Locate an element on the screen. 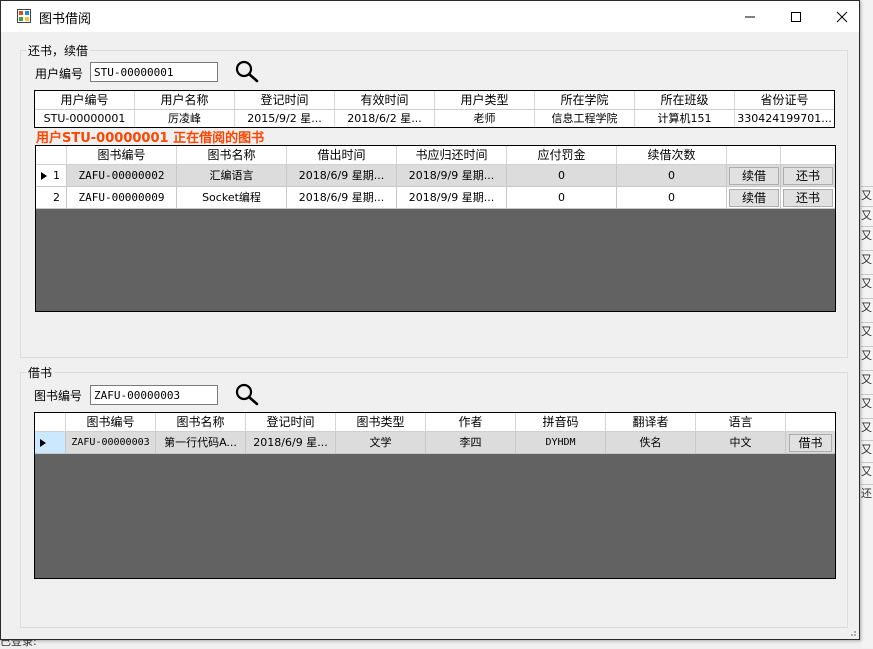 The image size is (873, 649). grid-header: 图书编号 图书名称 借出时间 书应归还时间 应付罚金 续借次数 is located at coordinates (435, 155).